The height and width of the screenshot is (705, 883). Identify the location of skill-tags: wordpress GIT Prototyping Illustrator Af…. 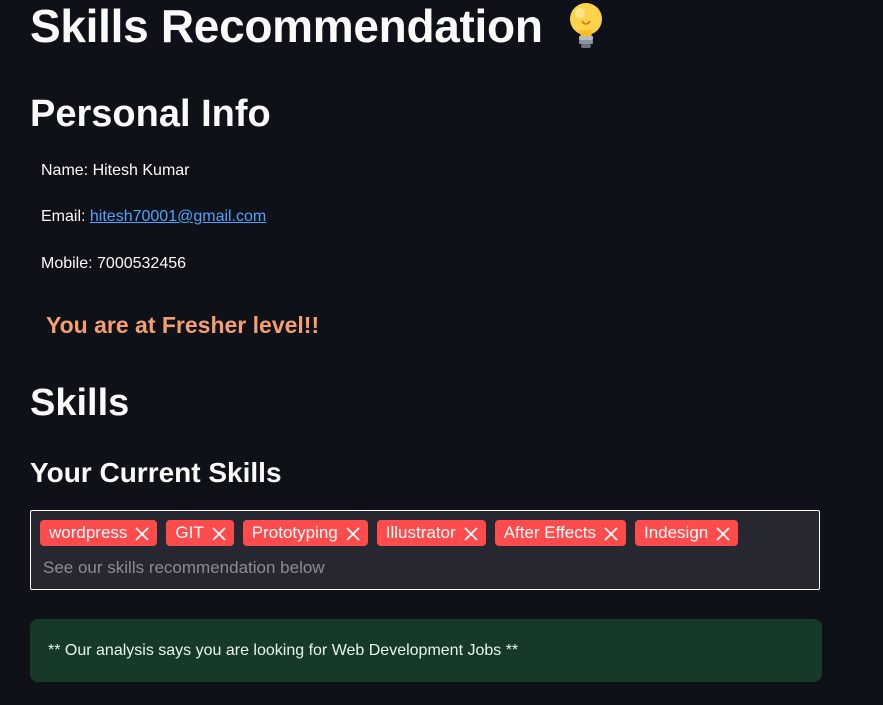
(389, 533).